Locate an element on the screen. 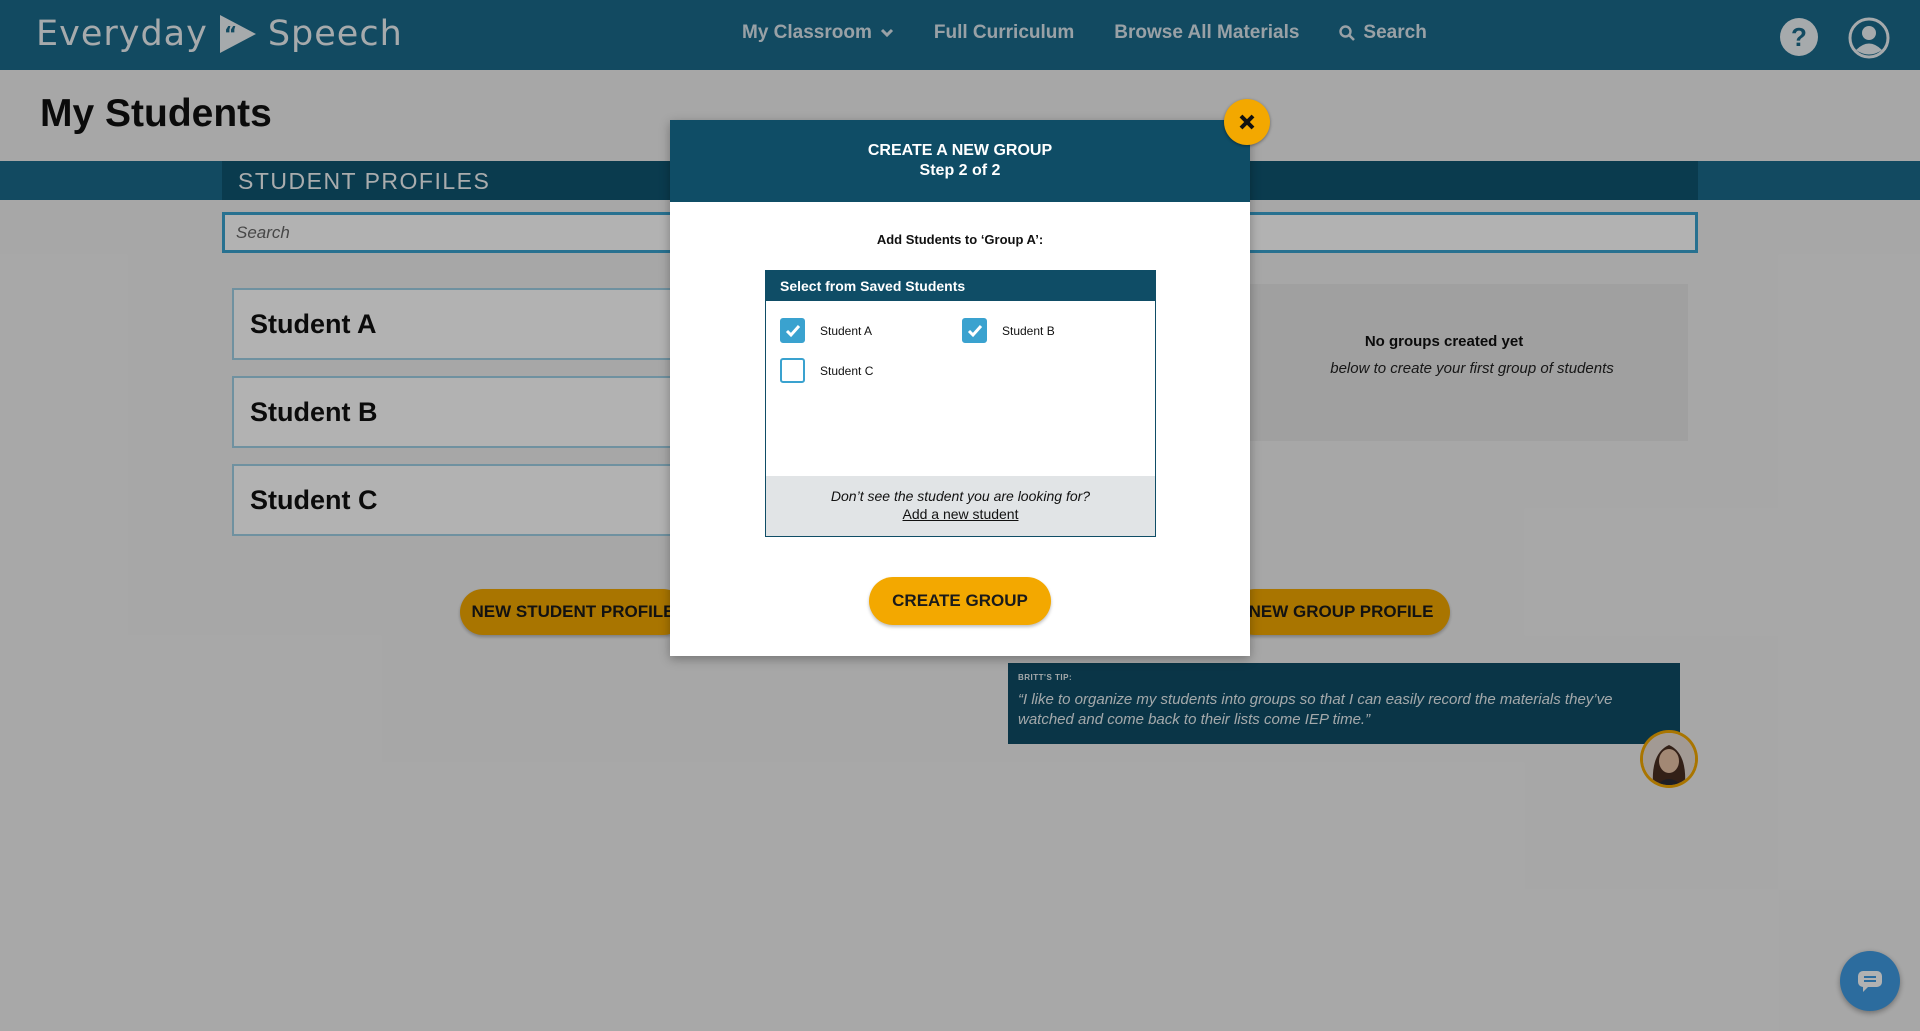 Image resolution: width=1920 pixels, height=1031 pixels. modal-prompt: Add Students to ‘Group A’: is located at coordinates (960, 239).